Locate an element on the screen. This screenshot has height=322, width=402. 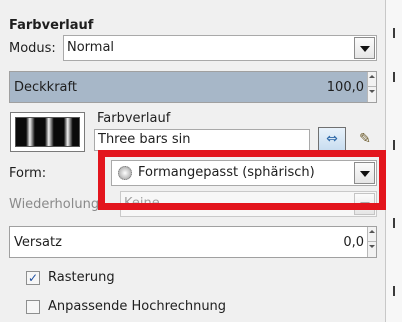
edit-gradient-button: ✎ is located at coordinates (365, 139).